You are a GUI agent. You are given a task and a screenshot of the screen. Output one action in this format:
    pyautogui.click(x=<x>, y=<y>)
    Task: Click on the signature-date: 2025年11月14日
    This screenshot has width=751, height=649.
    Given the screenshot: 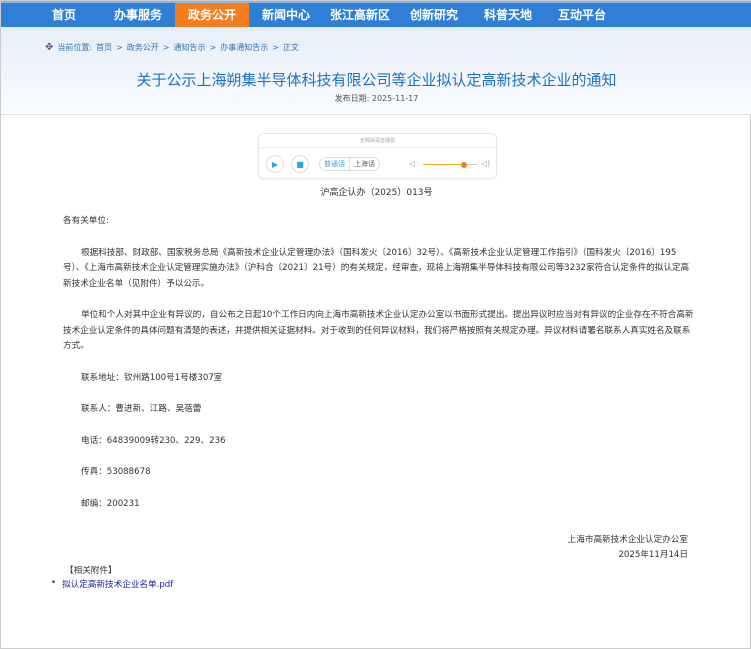 What is the action you would take?
    pyautogui.click(x=653, y=555)
    